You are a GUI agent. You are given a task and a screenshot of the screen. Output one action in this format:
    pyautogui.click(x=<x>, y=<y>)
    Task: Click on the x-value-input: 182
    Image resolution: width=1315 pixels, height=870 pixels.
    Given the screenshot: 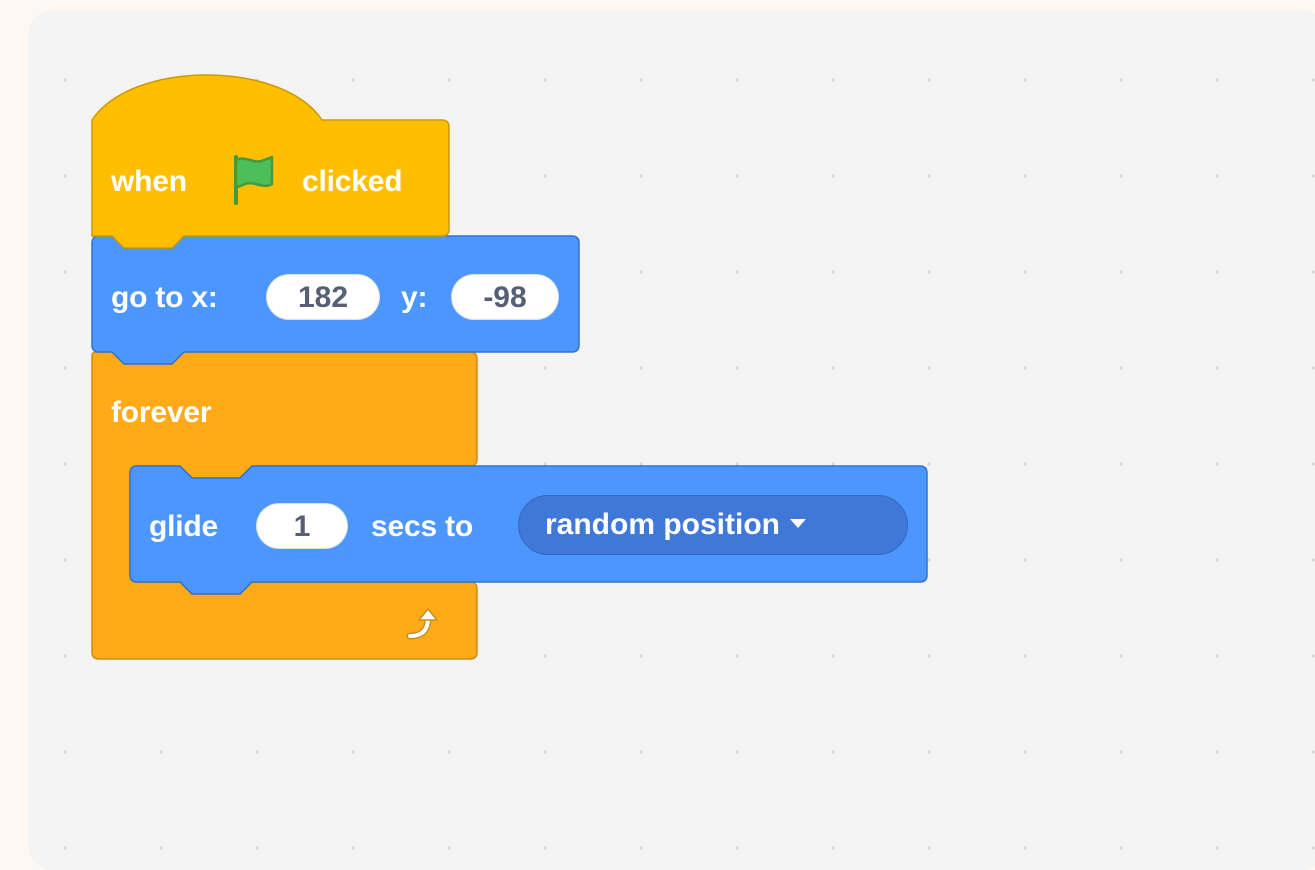 What is the action you would take?
    pyautogui.click(x=323, y=297)
    